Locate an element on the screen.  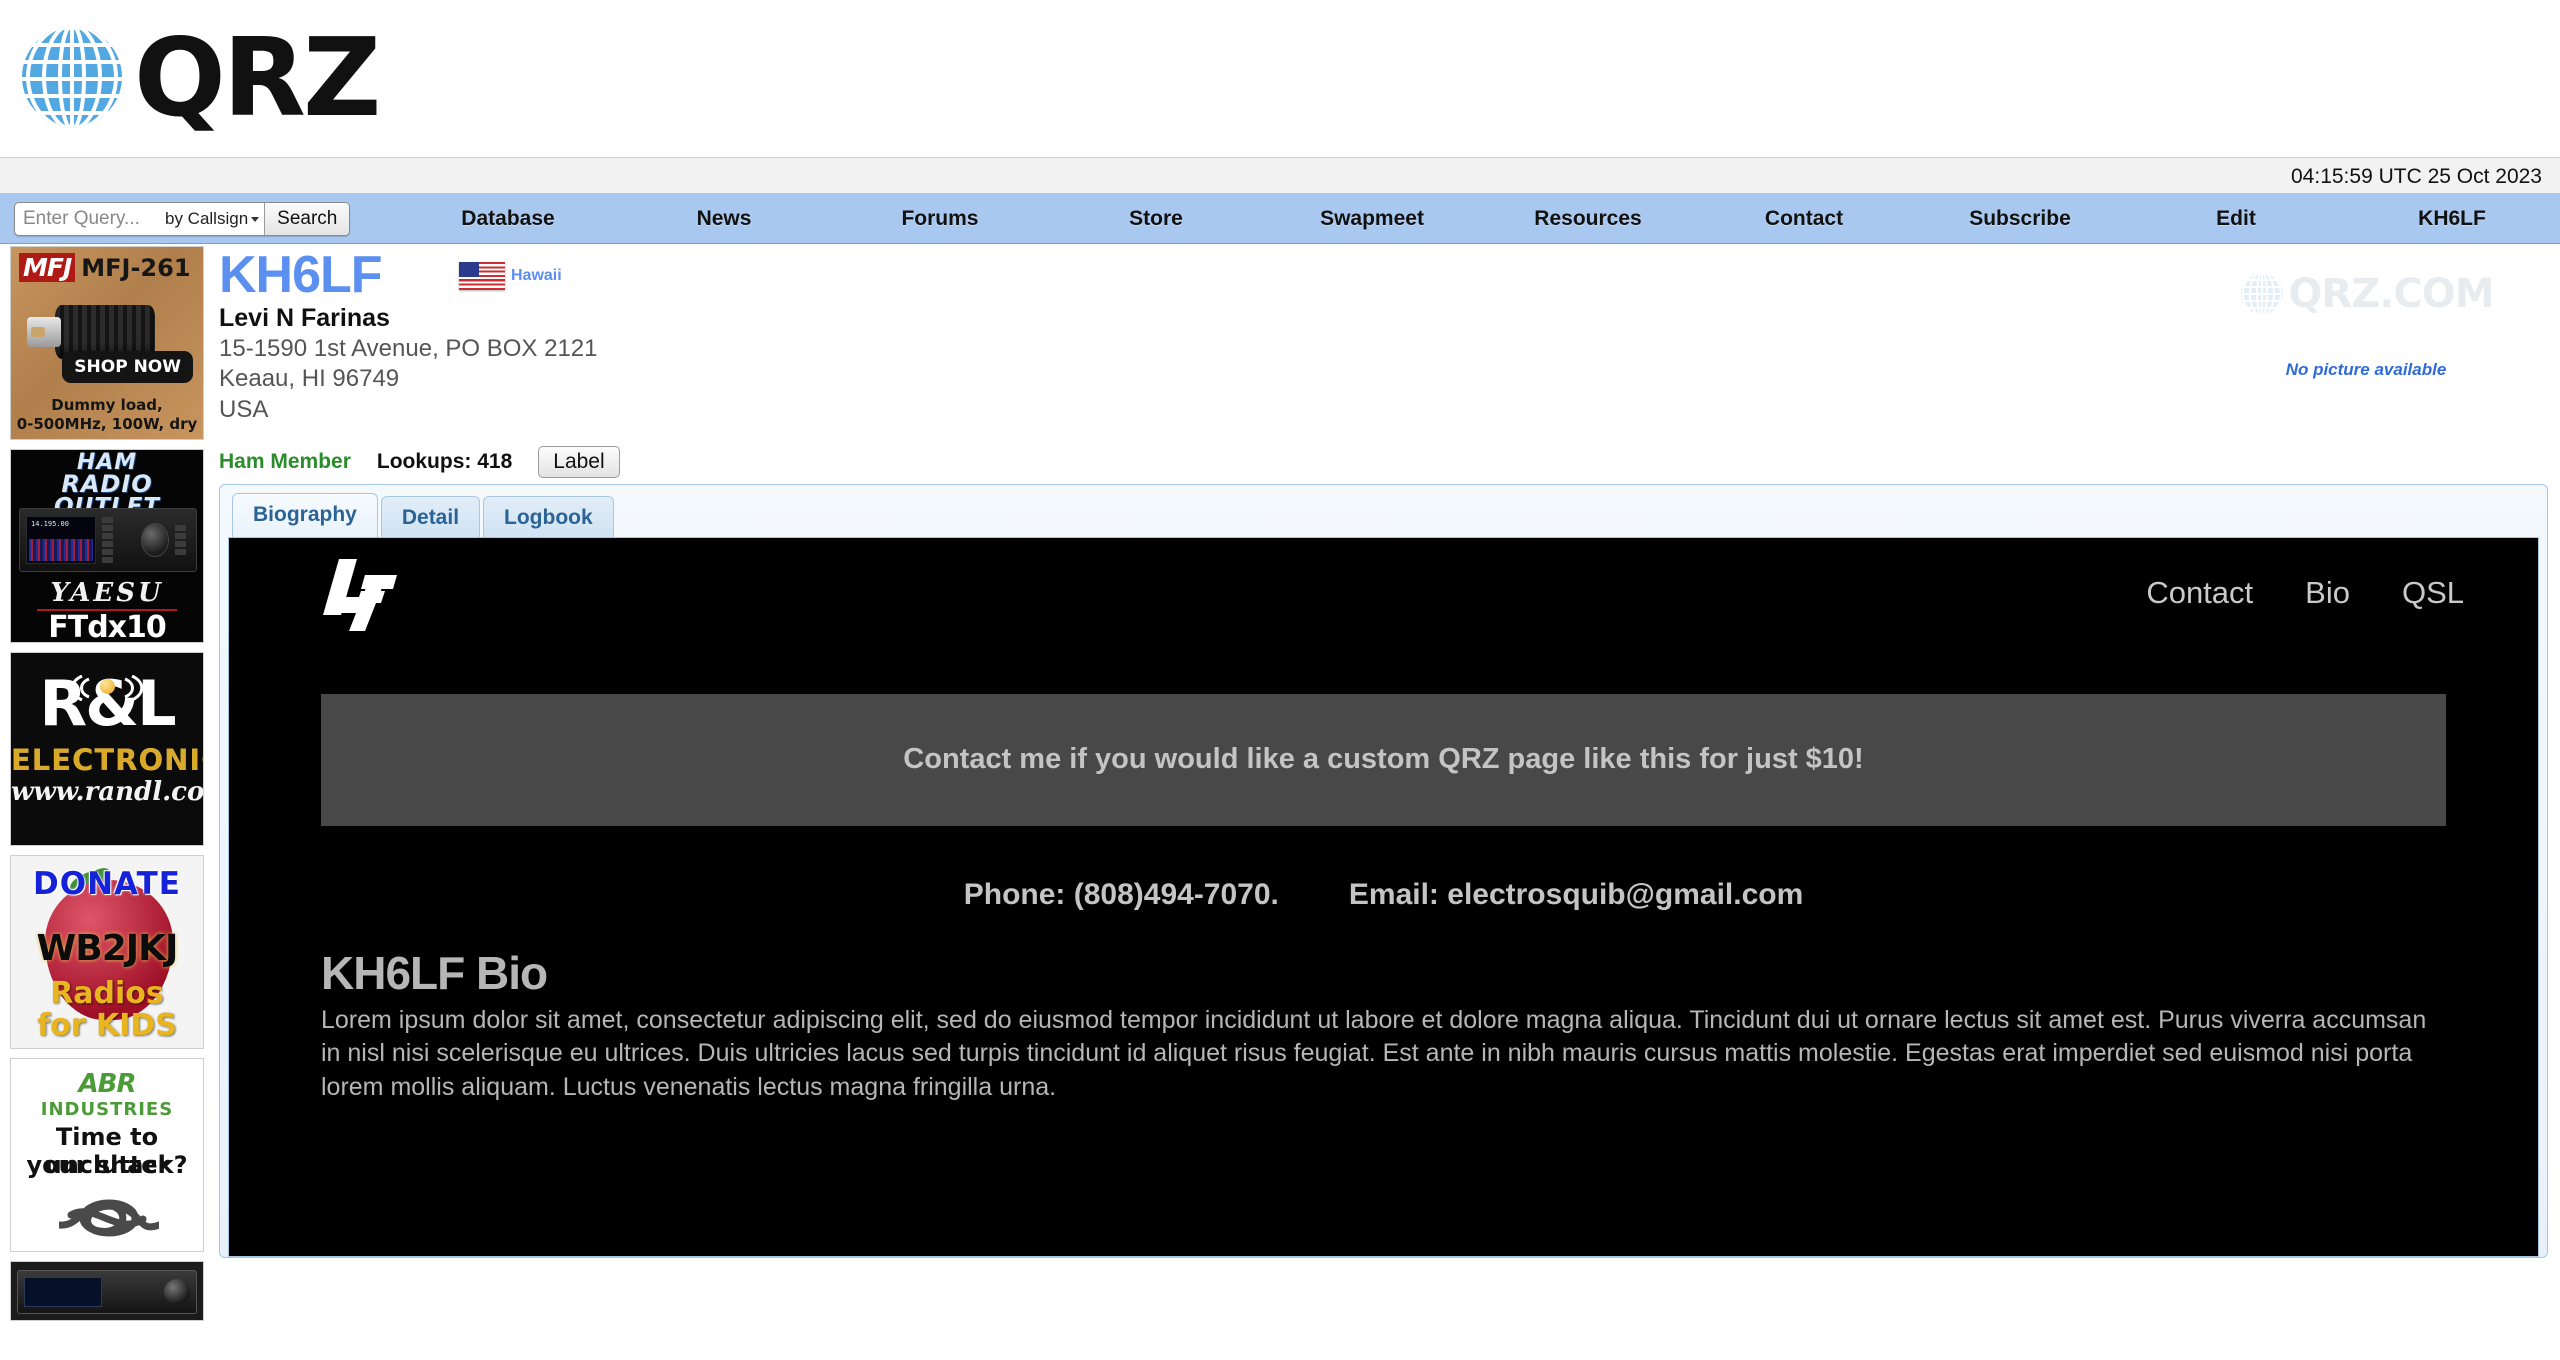
yaesu-brand: YAESU is located at coordinates (107, 594).